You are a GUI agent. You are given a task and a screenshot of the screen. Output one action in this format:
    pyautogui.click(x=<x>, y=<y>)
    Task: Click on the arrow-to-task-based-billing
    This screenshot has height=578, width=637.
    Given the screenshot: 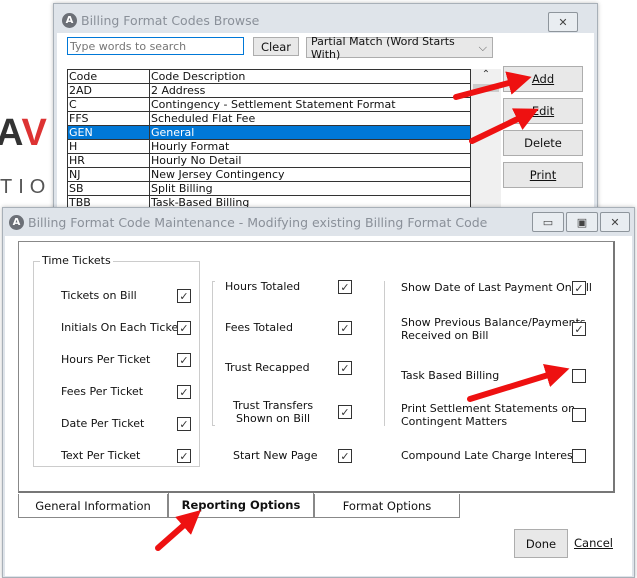 What is the action you would take?
    pyautogui.click(x=518, y=383)
    